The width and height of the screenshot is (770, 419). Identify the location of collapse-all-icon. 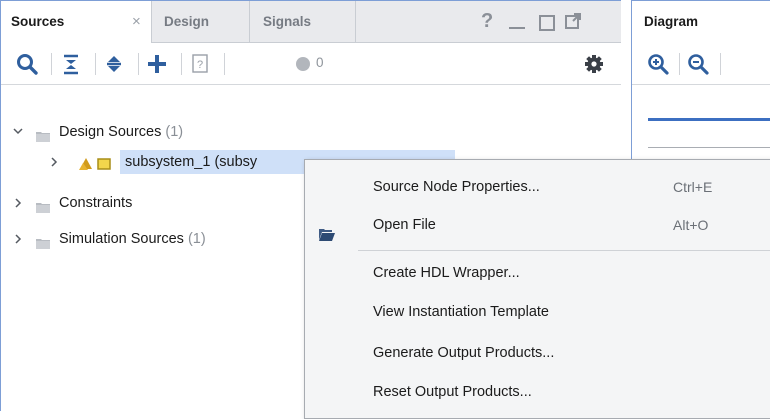
(71, 64).